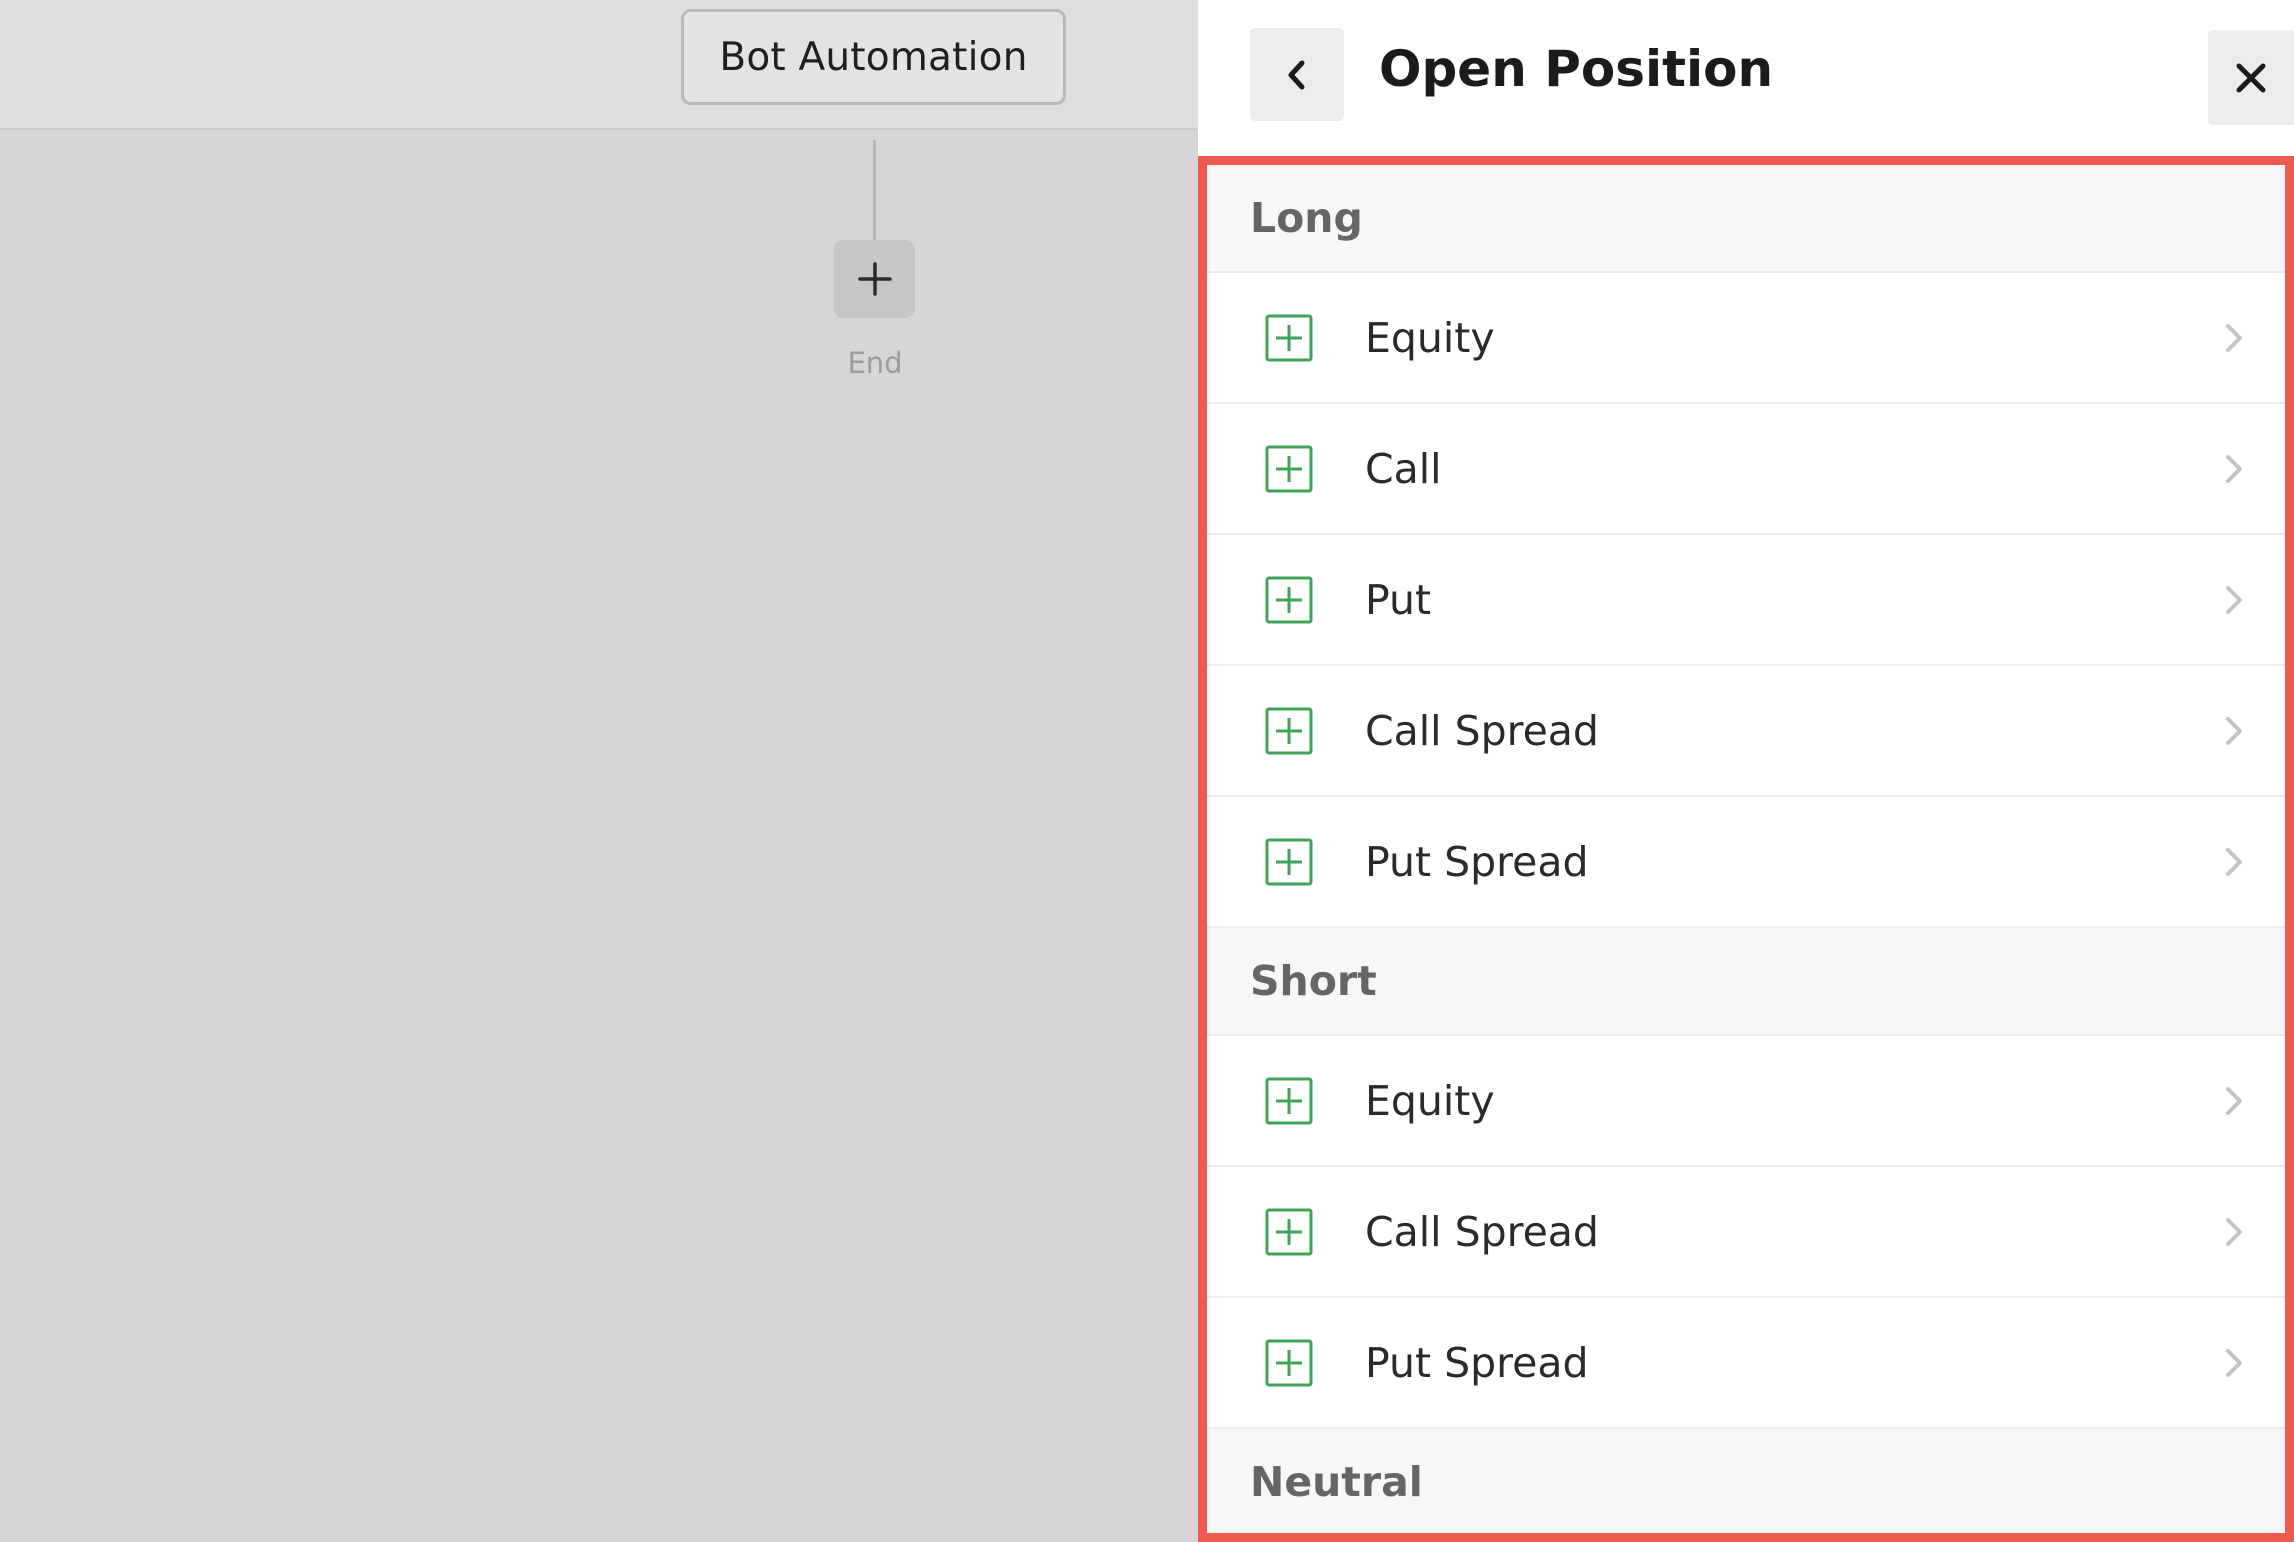 Image resolution: width=2294 pixels, height=1542 pixels. I want to click on list-item: Put, so click(1746, 600).